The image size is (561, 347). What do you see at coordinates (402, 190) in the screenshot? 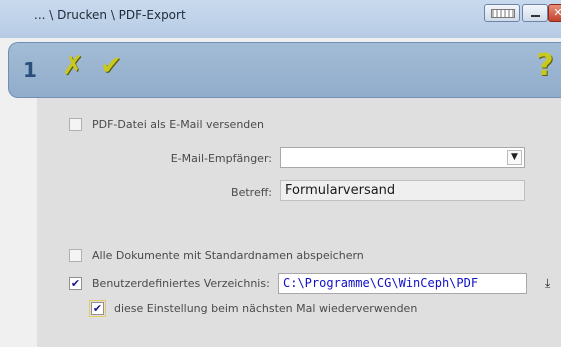
I see `subject-field: Formularversand` at bounding box center [402, 190].